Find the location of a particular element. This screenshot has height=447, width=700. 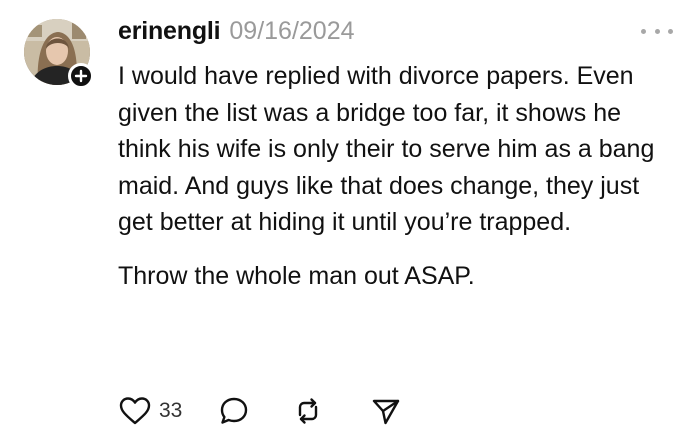

more-dots-icon is located at coordinates (657, 31).